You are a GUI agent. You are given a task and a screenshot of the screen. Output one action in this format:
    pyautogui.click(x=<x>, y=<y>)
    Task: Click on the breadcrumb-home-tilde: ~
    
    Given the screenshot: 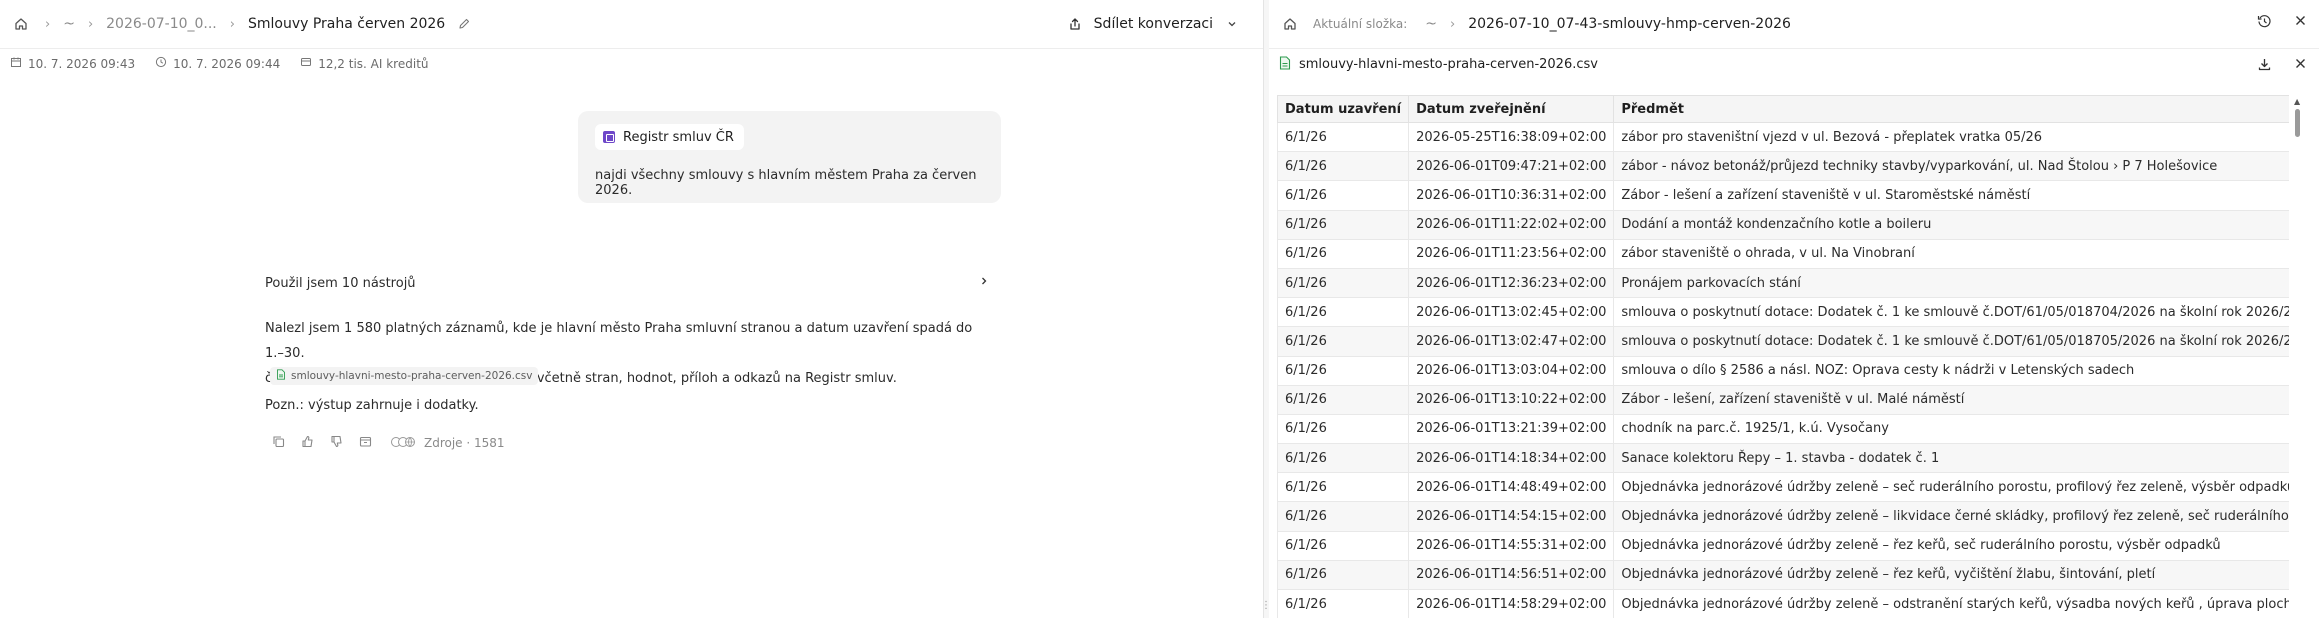 What is the action you would take?
    pyautogui.click(x=69, y=24)
    